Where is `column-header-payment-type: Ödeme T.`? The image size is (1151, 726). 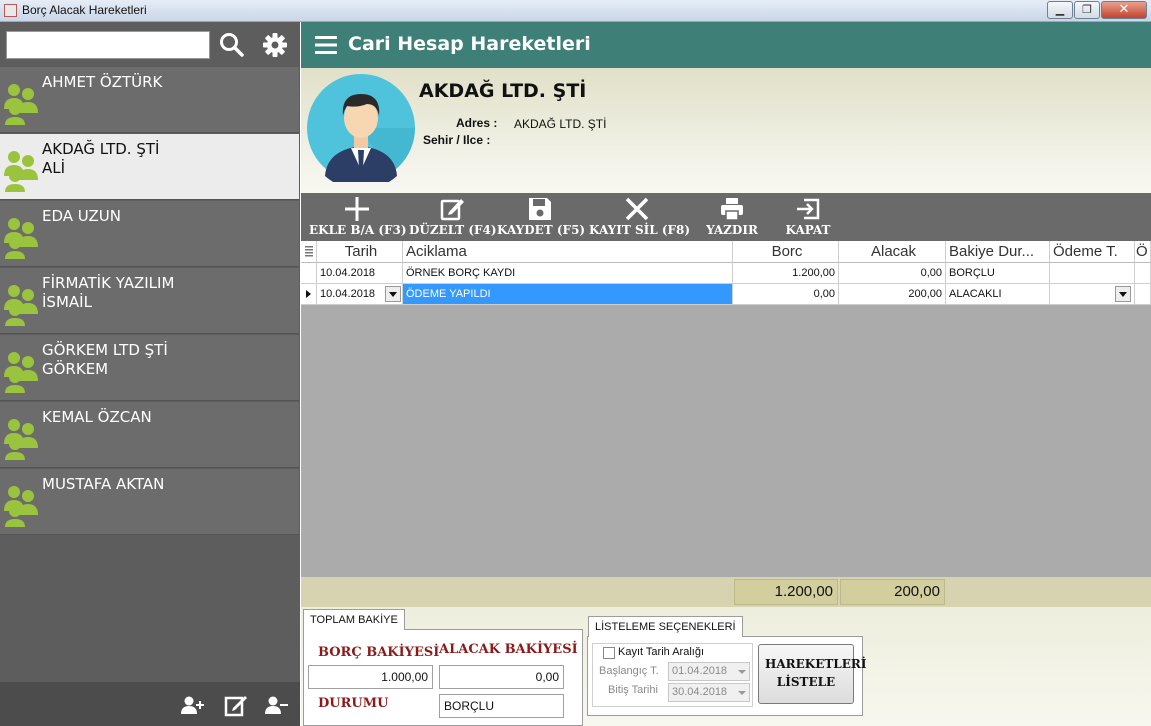
column-header-payment-type: Ödeme T. is located at coordinates (1092, 252).